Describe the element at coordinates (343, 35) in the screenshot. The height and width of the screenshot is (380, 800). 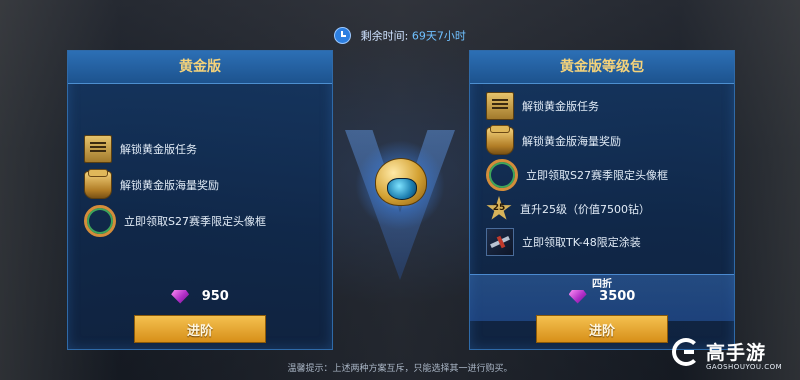
I see `stopwatch-icon` at that location.